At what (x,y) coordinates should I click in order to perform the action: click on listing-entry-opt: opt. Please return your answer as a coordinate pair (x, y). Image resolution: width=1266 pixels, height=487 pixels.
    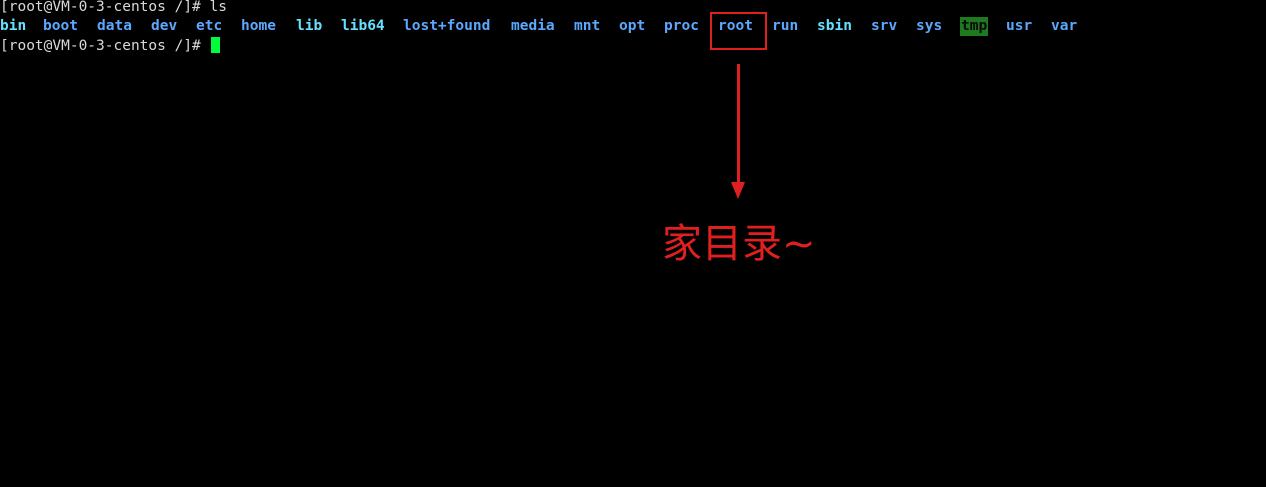
    Looking at the image, I should click on (632, 26).